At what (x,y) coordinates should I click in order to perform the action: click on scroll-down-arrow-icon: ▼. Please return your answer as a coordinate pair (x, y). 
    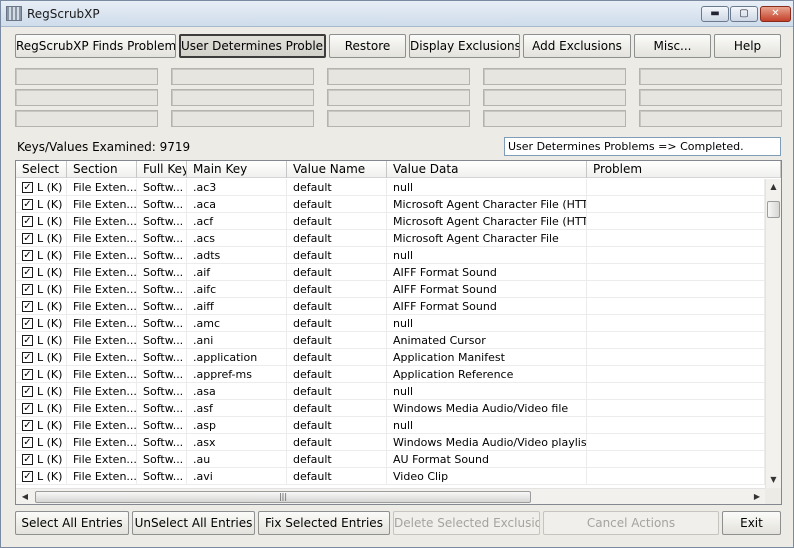
    Looking at the image, I should click on (773, 480).